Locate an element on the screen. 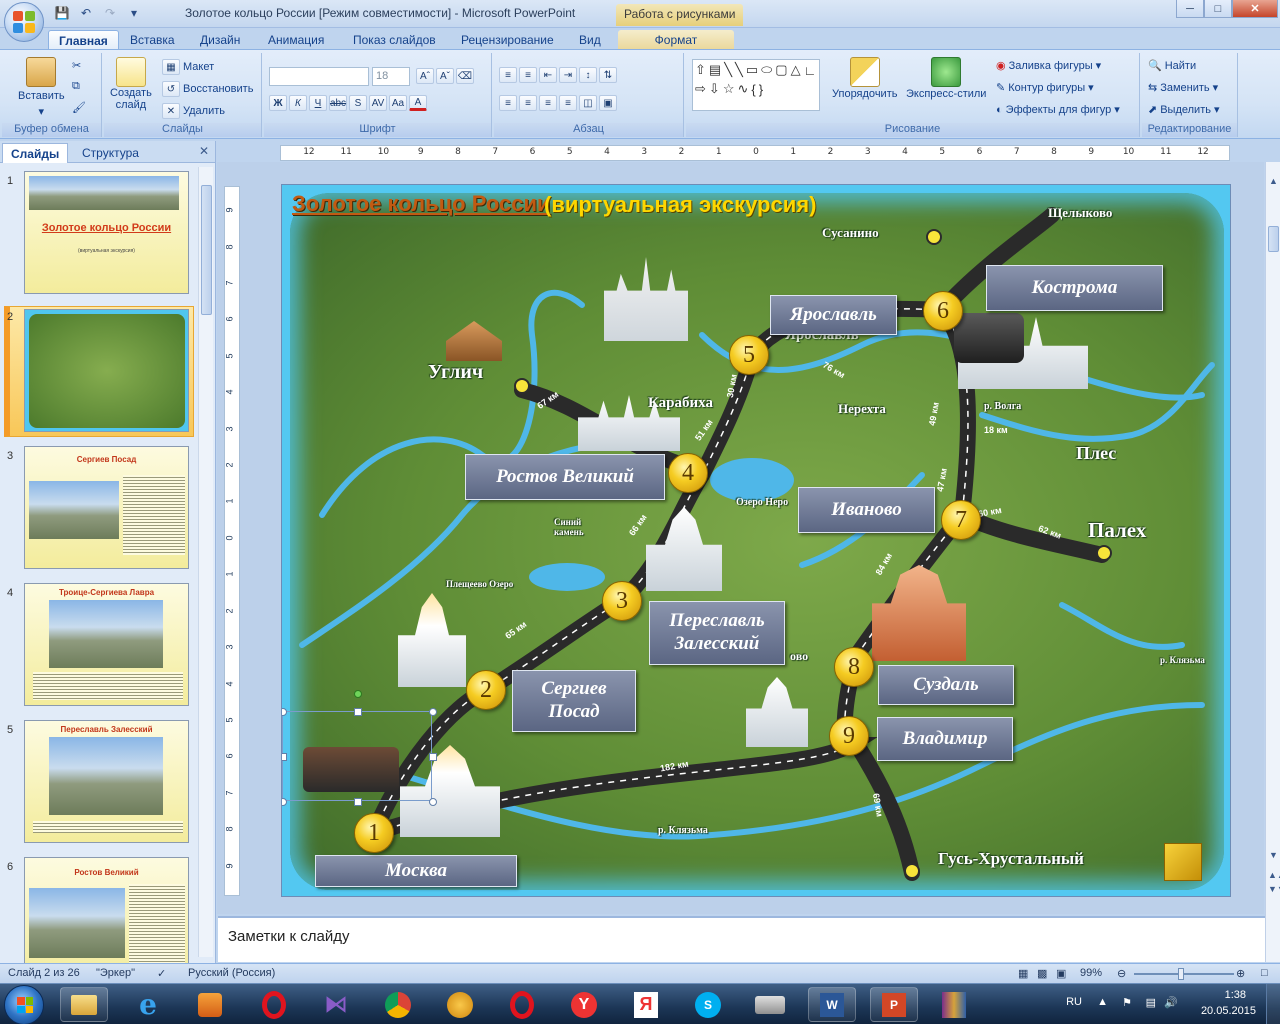 Image resolution: width=1280 pixels, height=1024 pixels. shape-fill-button: ◉ Заливка фигуры ▾ is located at coordinates (1048, 66).